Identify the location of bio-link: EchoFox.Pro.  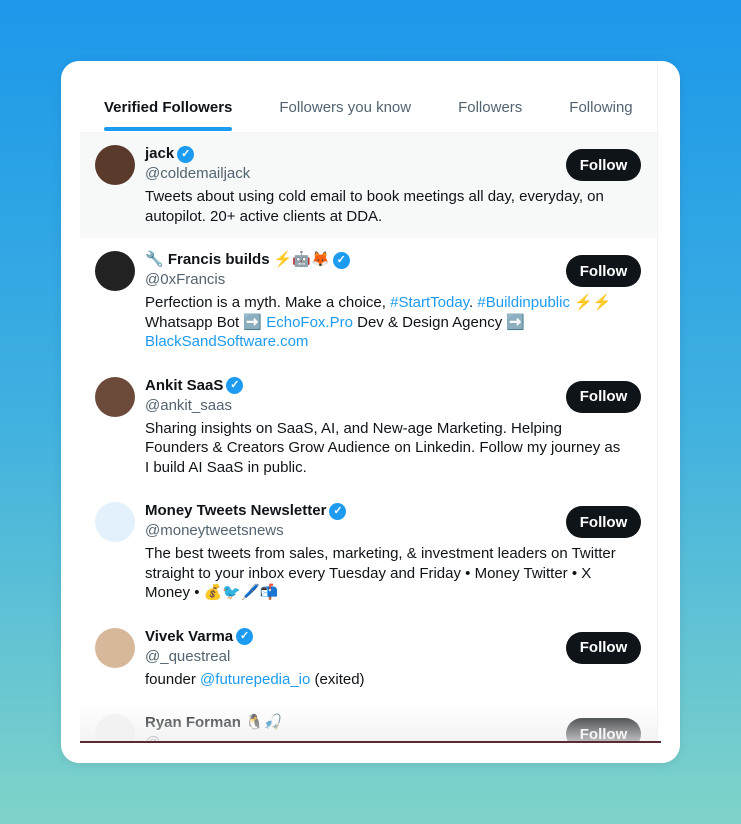
(309, 322).